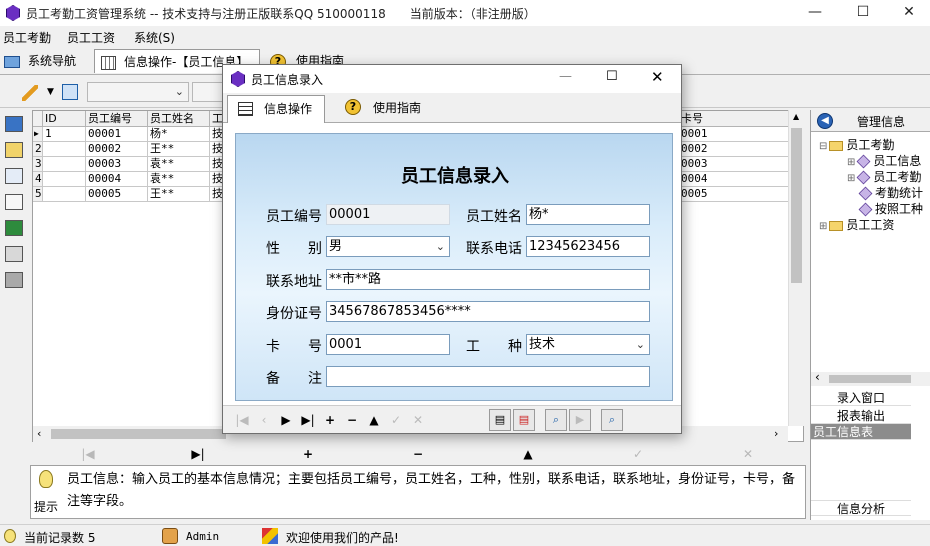  I want to click on work-type-select: 技术 ⌄, so click(588, 344).